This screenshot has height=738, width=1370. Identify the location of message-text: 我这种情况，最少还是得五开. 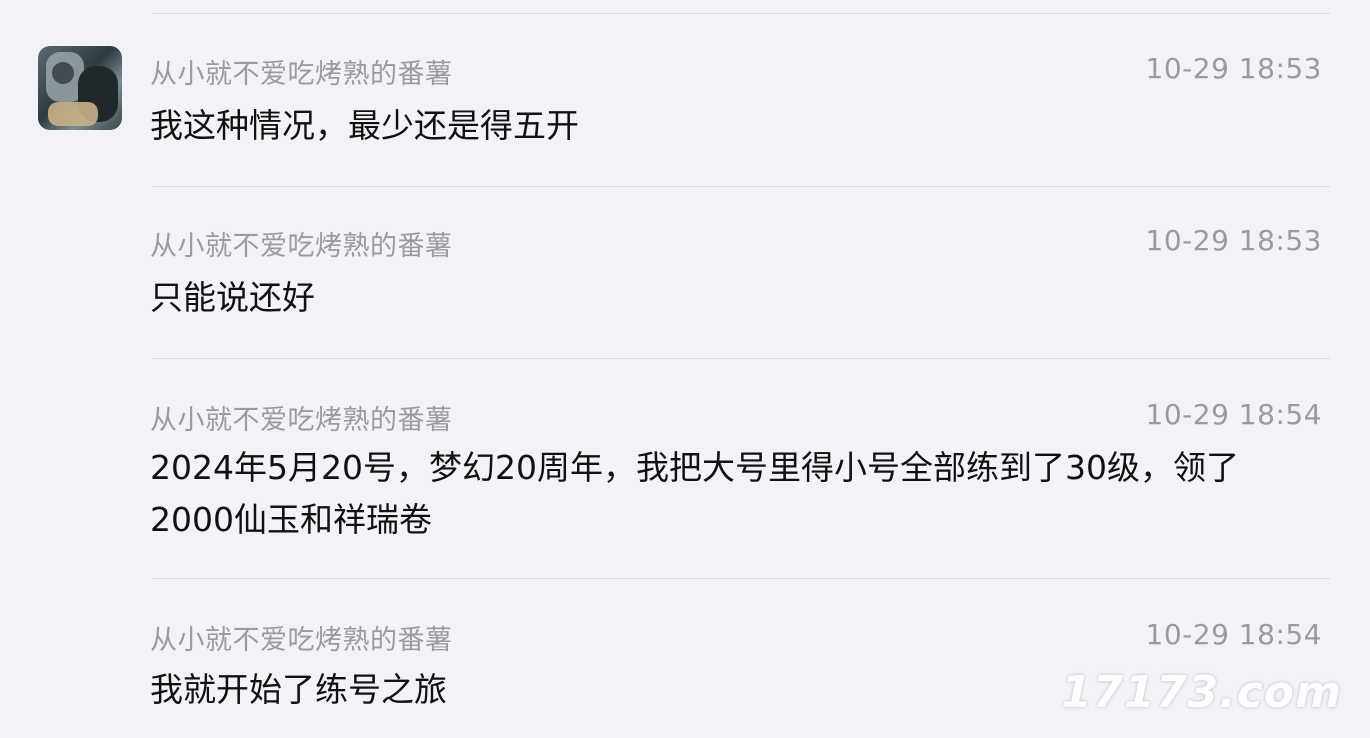
(364, 125).